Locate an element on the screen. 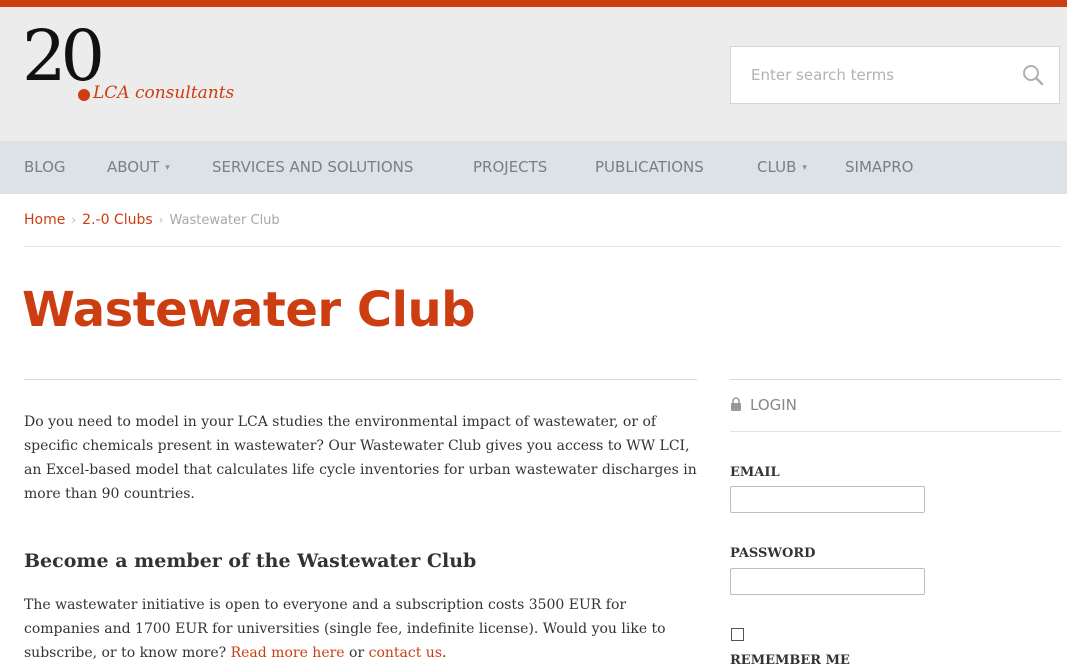 The image size is (1067, 671). nav-item-publications: PUBLICATIONS is located at coordinates (649, 167).